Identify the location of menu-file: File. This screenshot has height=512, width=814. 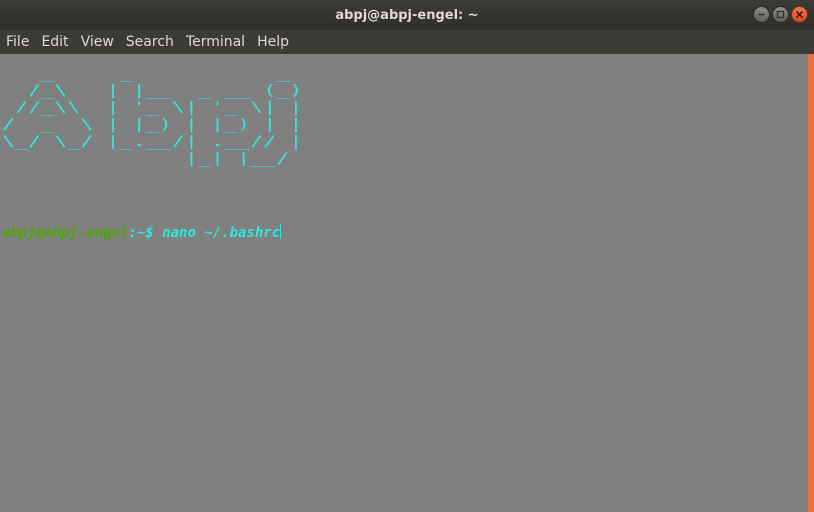
(17, 42).